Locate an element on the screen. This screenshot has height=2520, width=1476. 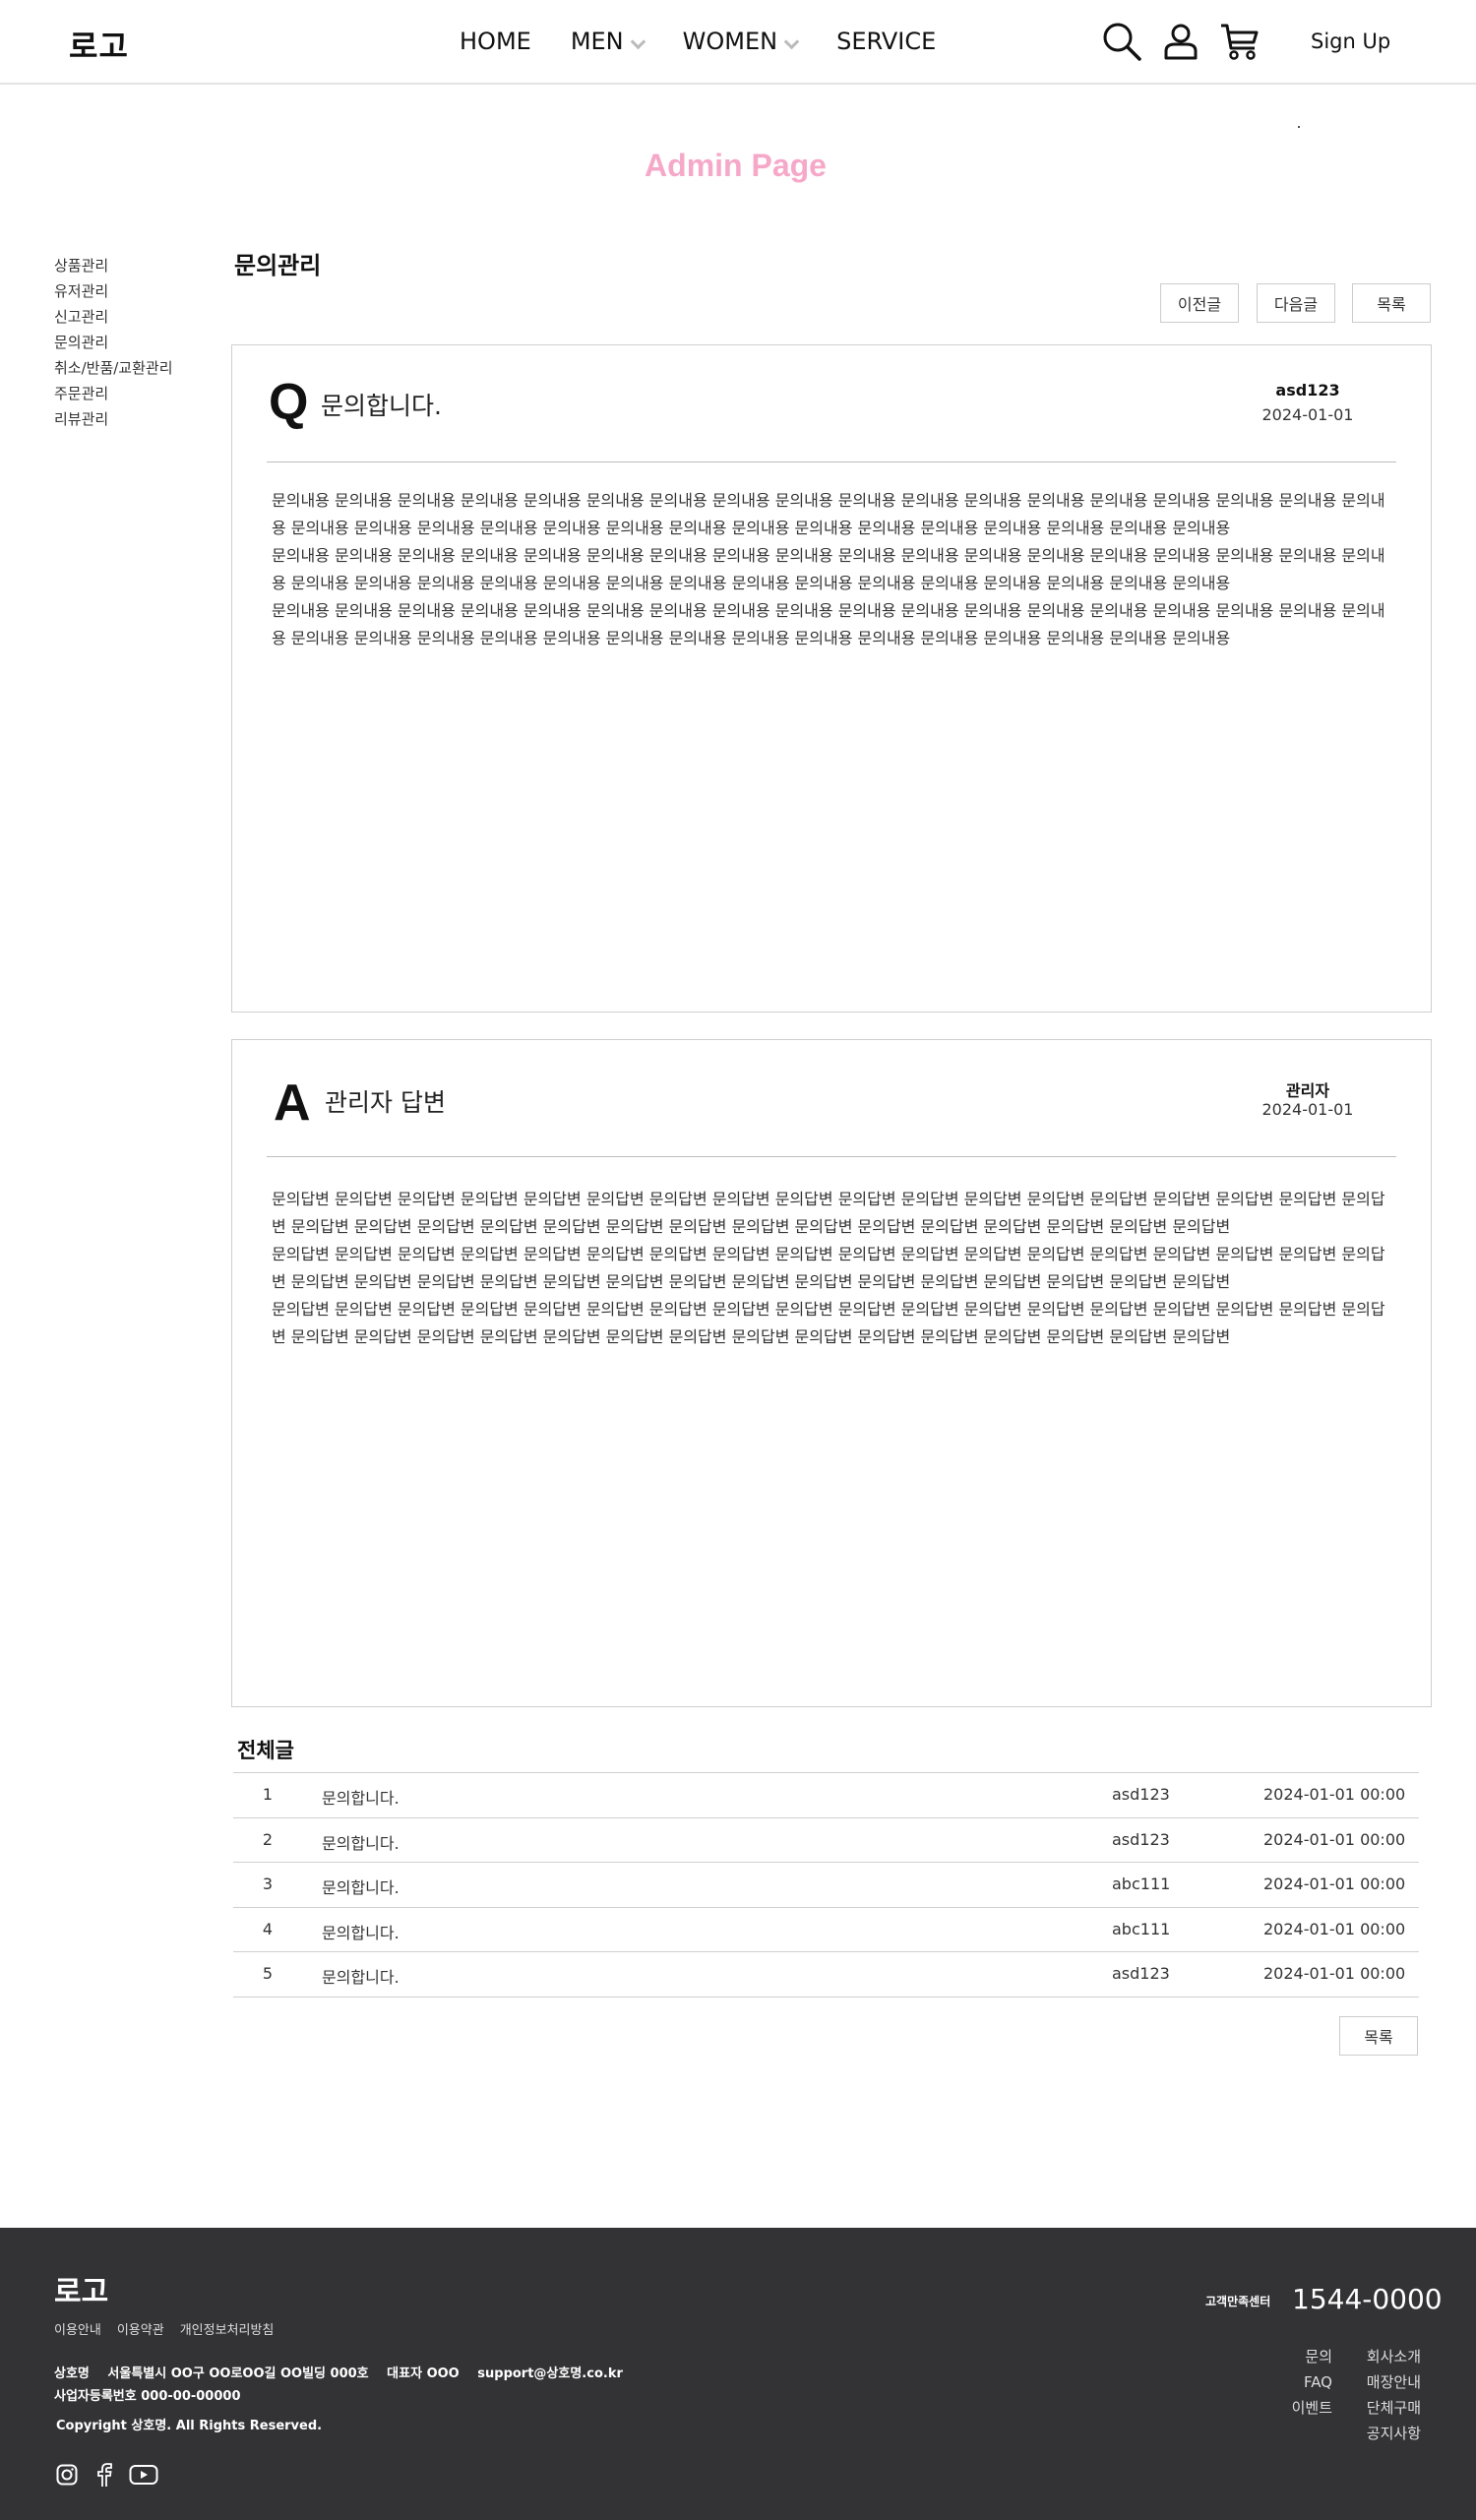
sidebar-item-returns: 취소/반품/교환관리 is located at coordinates (114, 368).